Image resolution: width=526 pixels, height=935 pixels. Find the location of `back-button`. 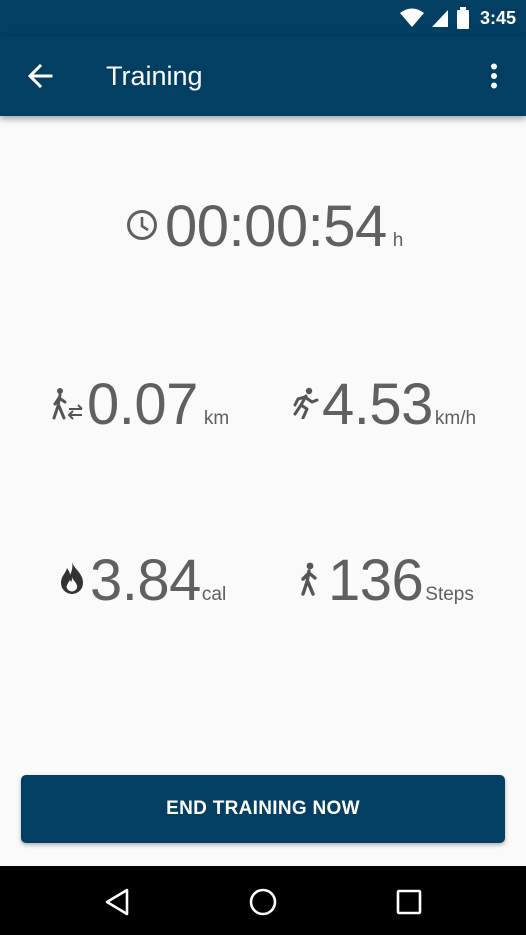

back-button is located at coordinates (40, 76).